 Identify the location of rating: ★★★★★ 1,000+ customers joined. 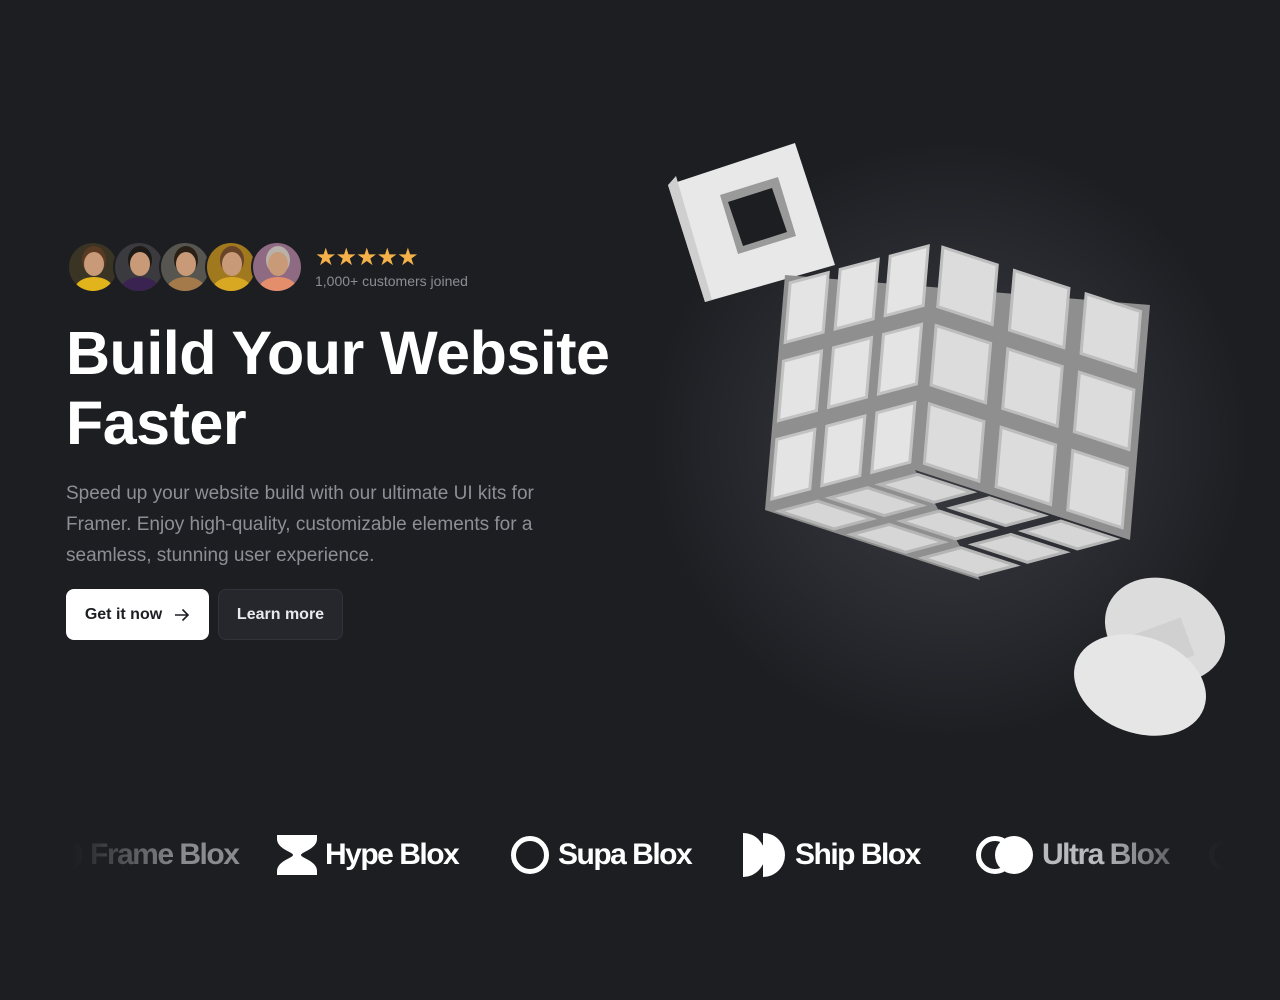
(391, 267).